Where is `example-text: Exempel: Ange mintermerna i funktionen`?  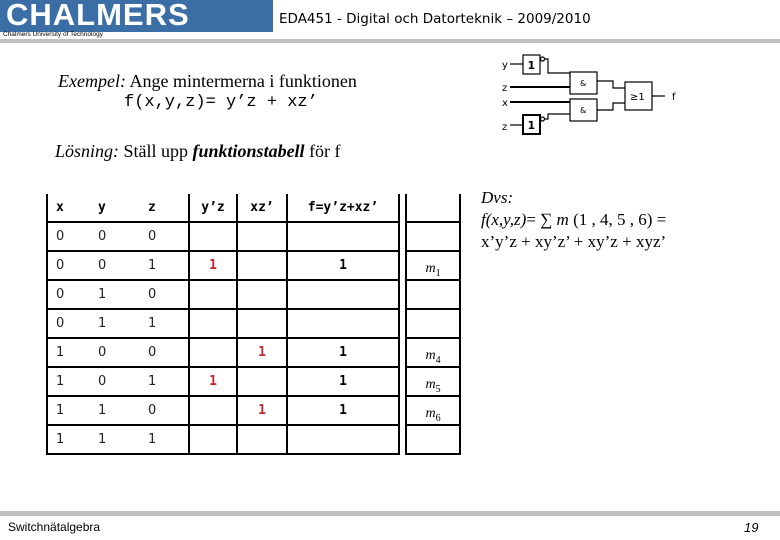 example-text: Exempel: Ange mintermerna i funktionen is located at coordinates (207, 81).